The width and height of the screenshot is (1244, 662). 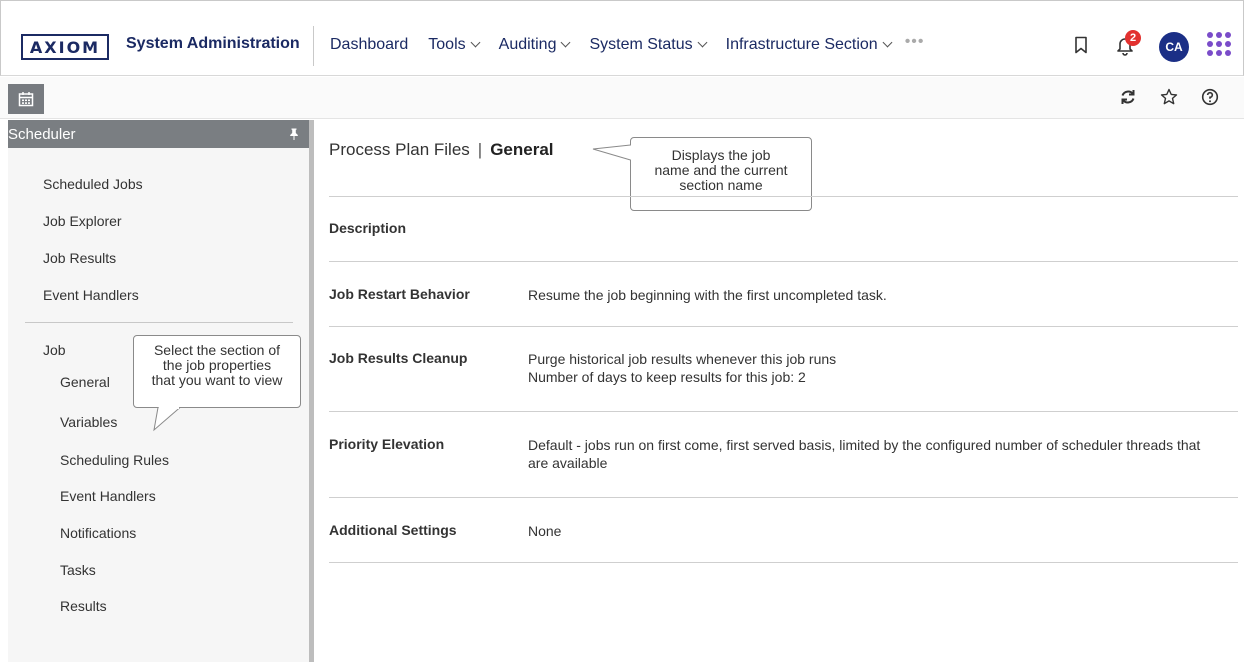 What do you see at coordinates (54, 350) in the screenshot?
I see `sidebar-group-job: Job` at bounding box center [54, 350].